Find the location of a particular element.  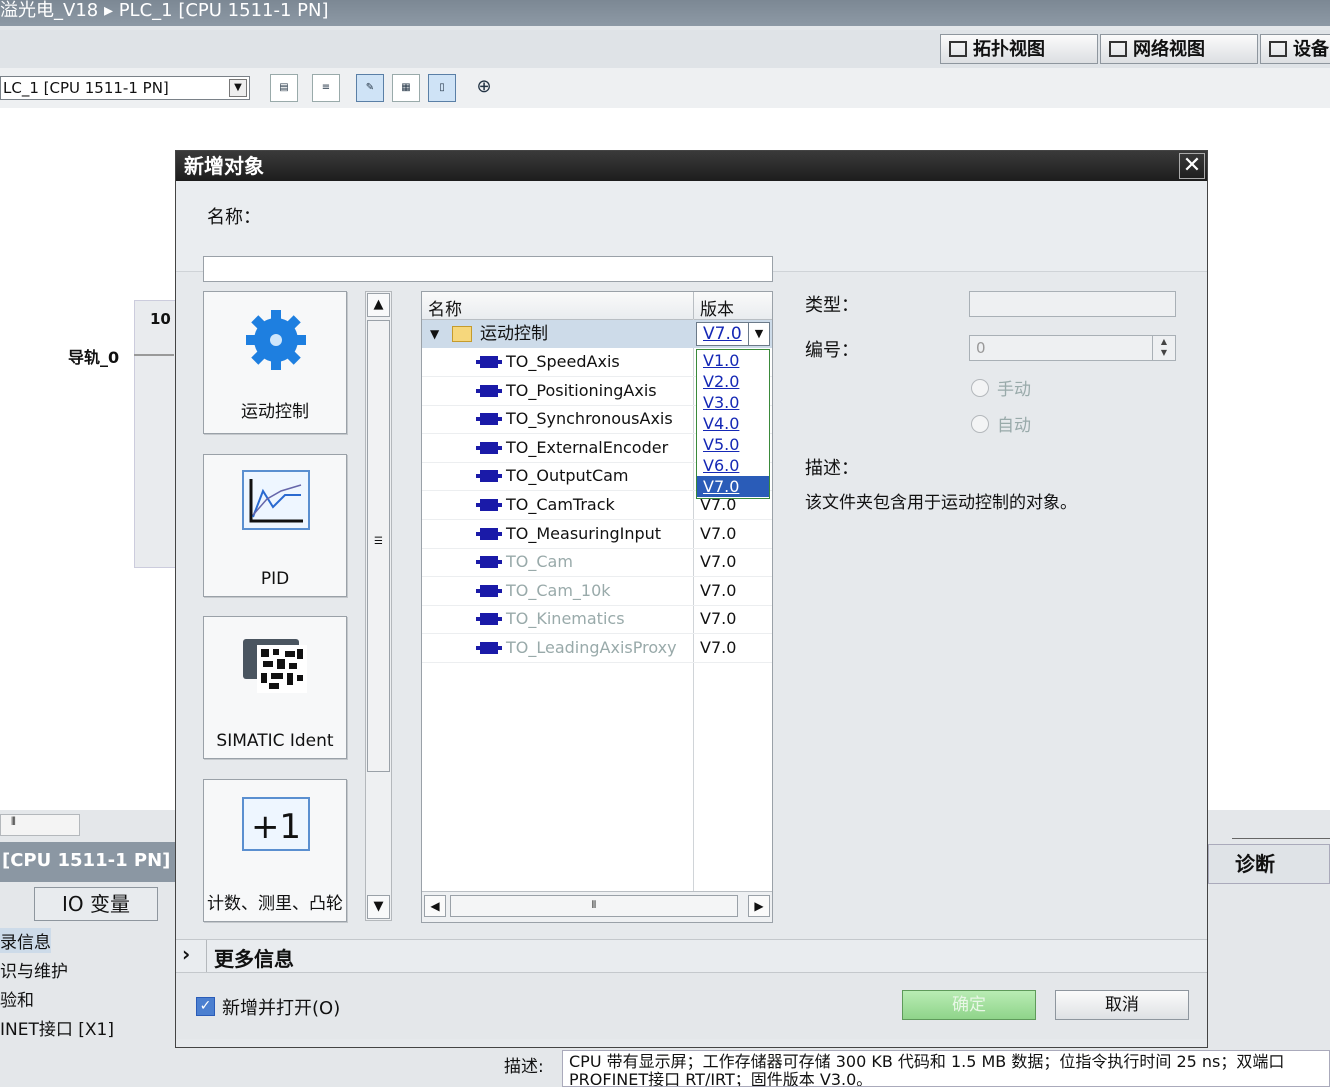

tree-row-name: TO_SynchronousAxis is located at coordinates (589, 419).